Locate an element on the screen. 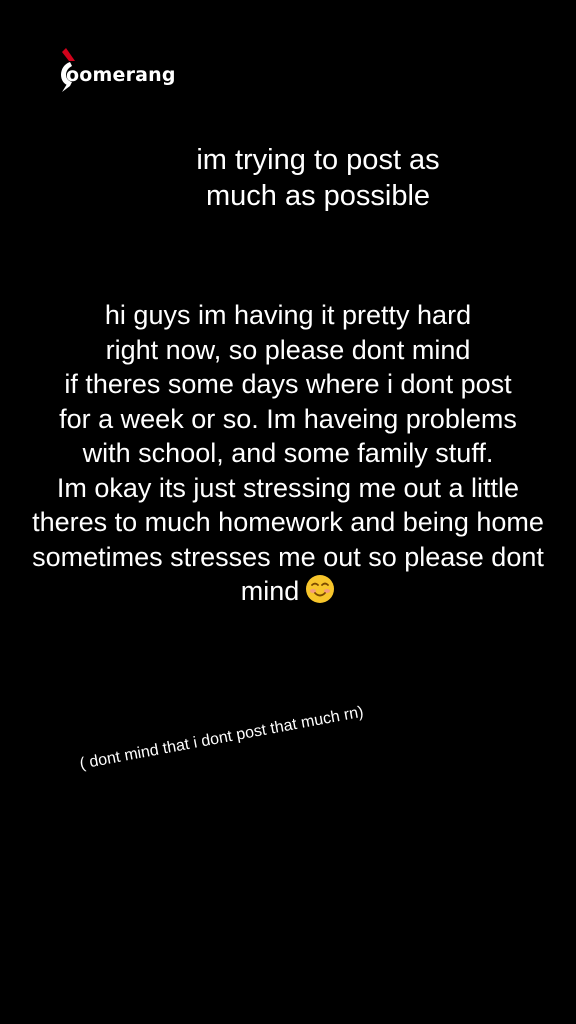 Image resolution: width=576 pixels, height=1024 pixels. message-line: sometimes stresses me out so please dont is located at coordinates (288, 556).